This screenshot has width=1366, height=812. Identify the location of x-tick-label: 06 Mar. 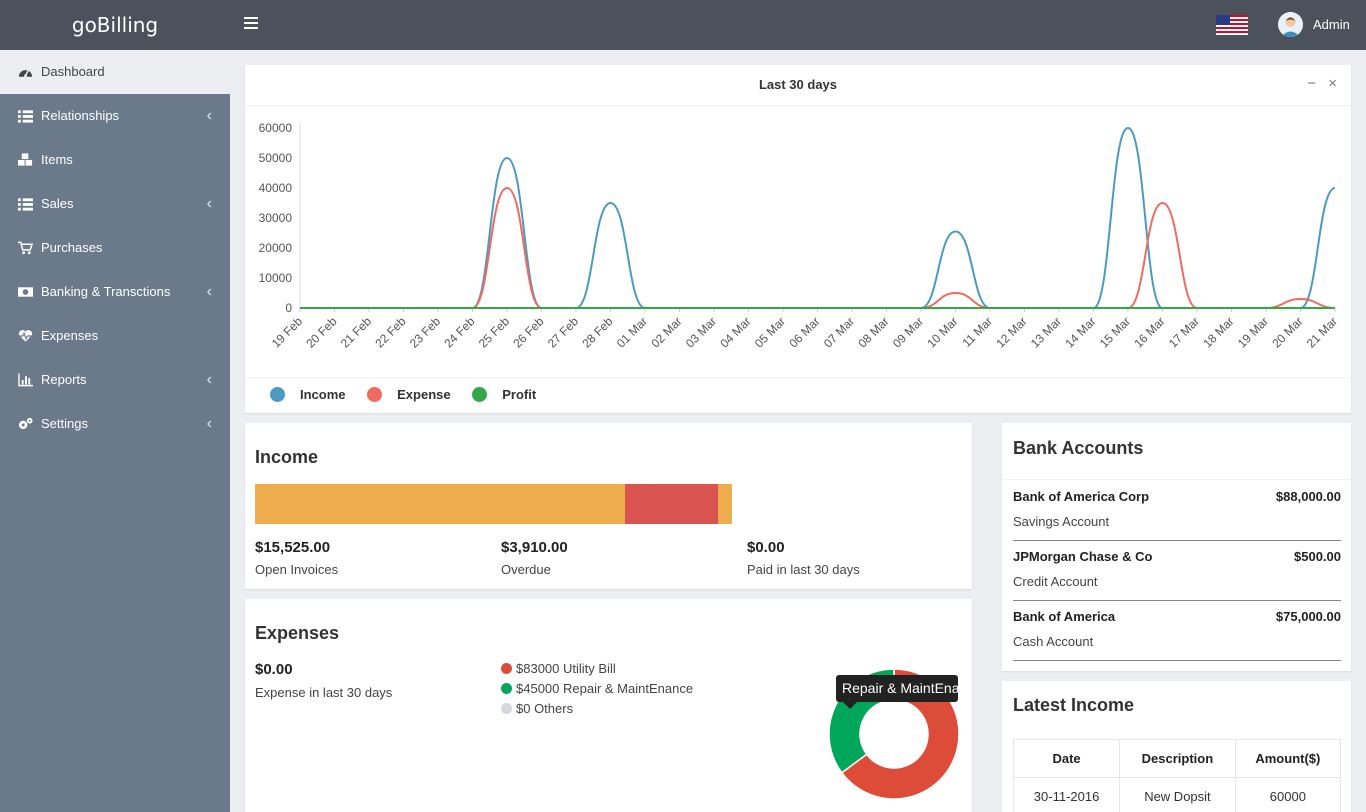
(804, 332).